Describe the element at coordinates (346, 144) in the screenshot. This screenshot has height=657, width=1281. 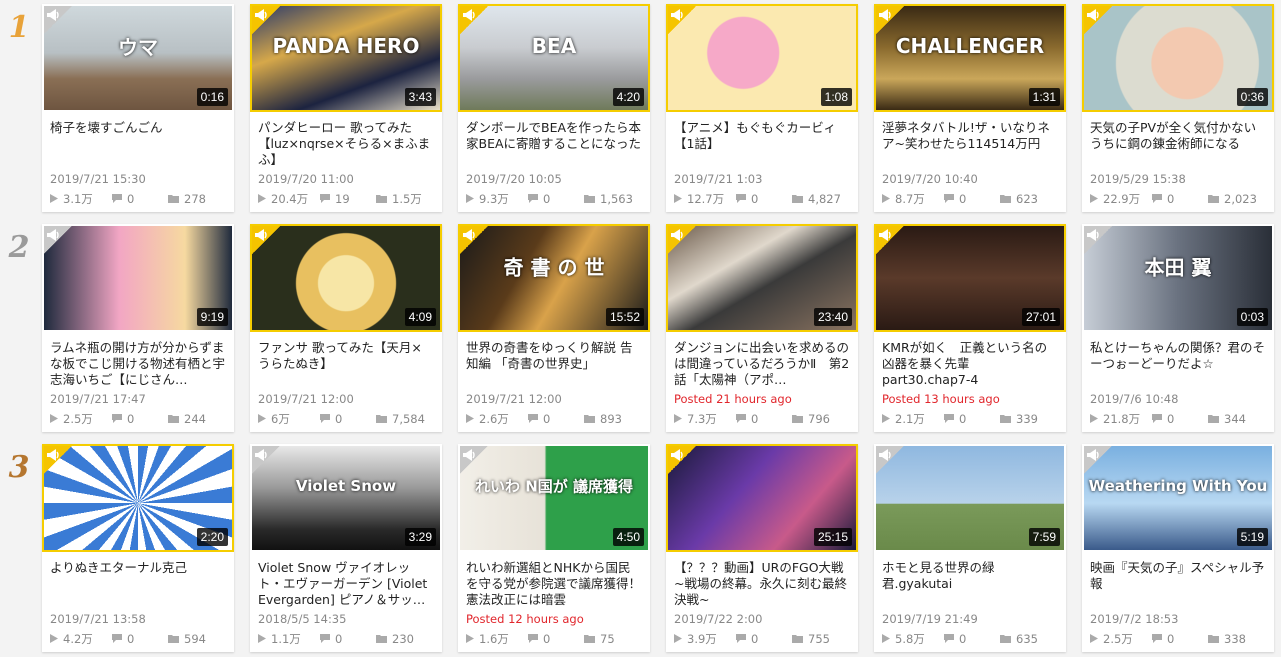
I see `video-title: パンダヒーロー 歌ってみた【luz×nqrse×そらる×まふまふ】` at that location.